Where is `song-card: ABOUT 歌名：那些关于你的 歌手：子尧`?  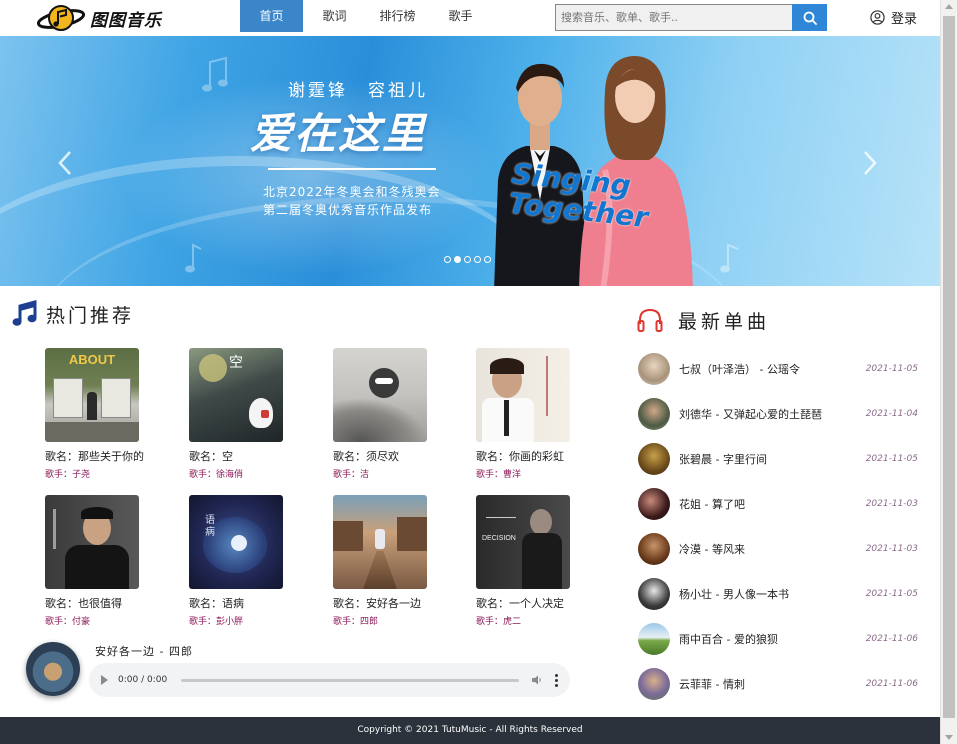
song-card: ABOUT 歌名：那些关于你的 歌手：子尧 is located at coordinates (100, 414).